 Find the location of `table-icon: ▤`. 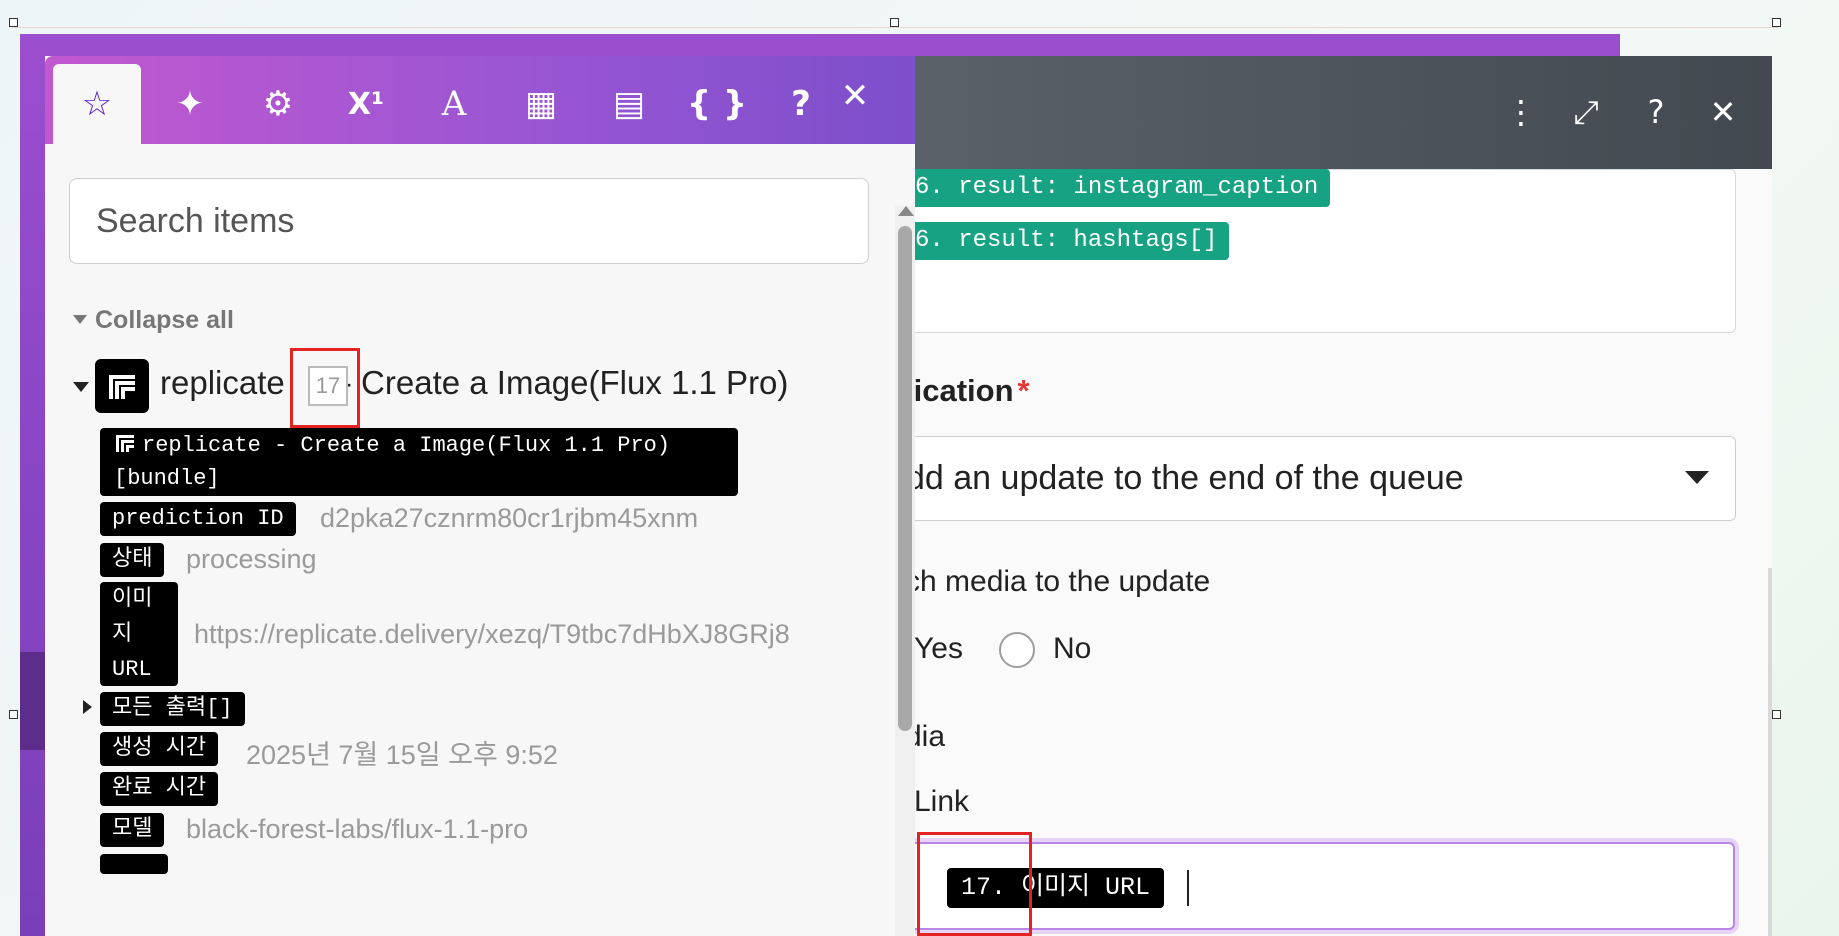

table-icon: ▤ is located at coordinates (629, 104).